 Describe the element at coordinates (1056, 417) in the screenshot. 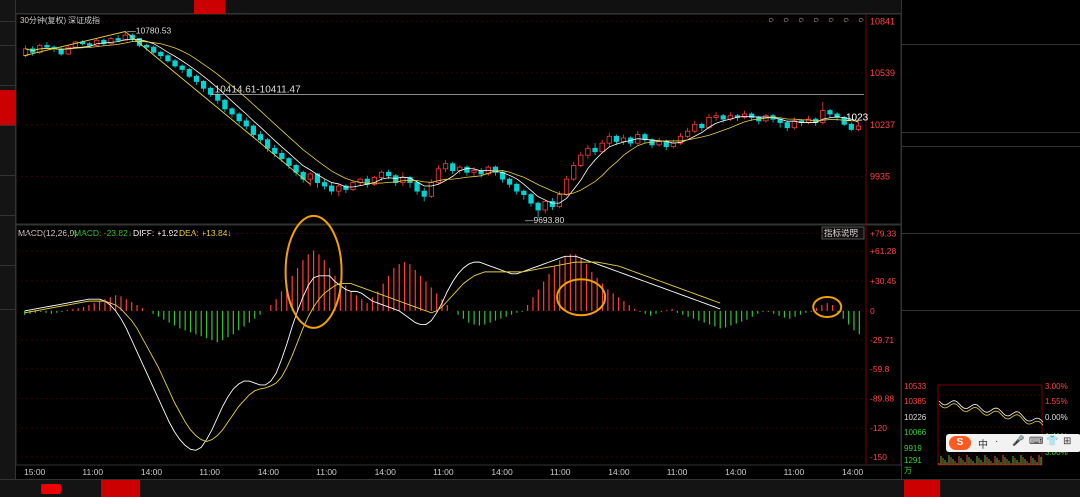

I see `mini-pct-tick: 0.00%` at that location.